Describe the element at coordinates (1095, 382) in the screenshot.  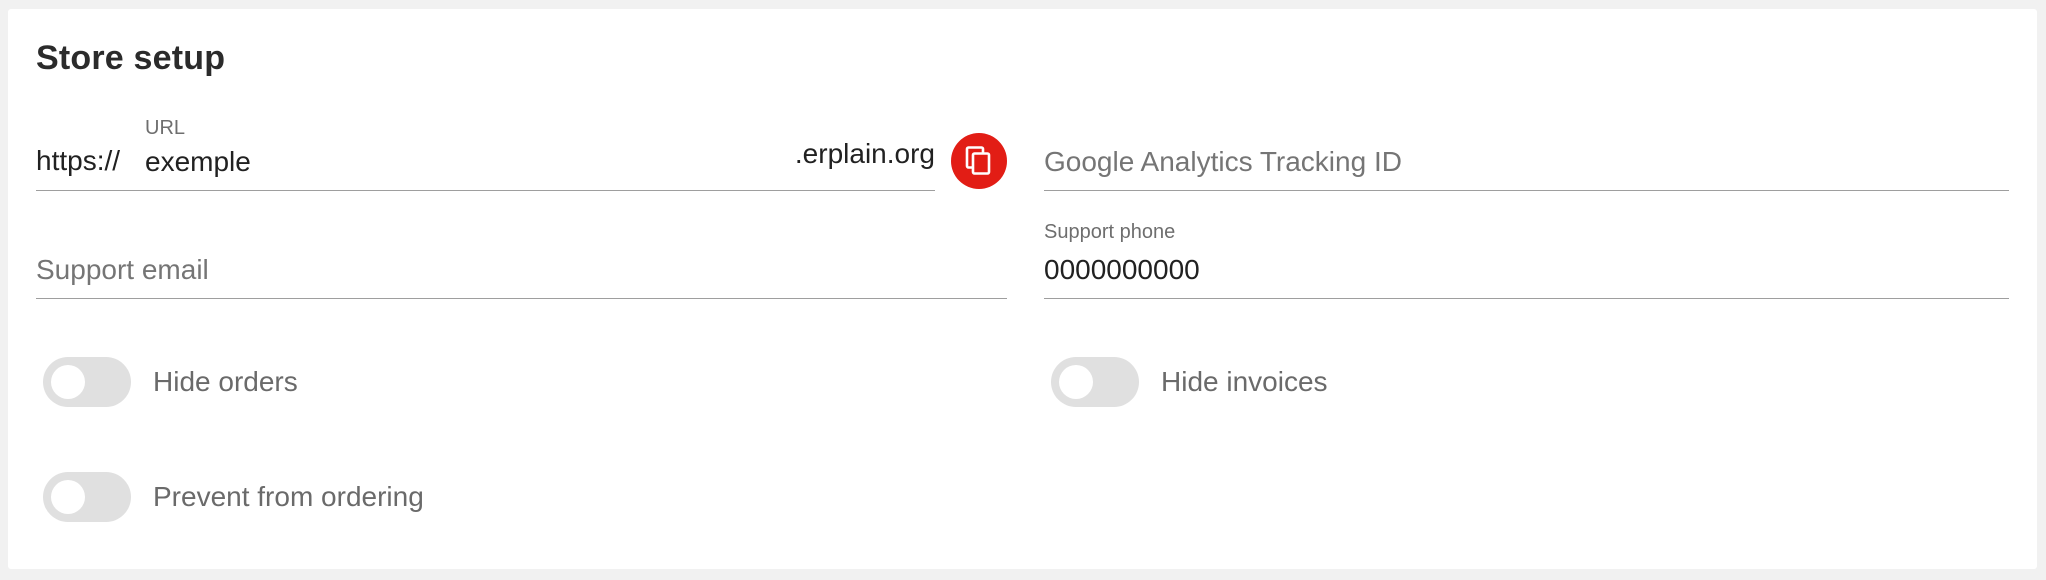
I see `hide-invoices-toggle` at that location.